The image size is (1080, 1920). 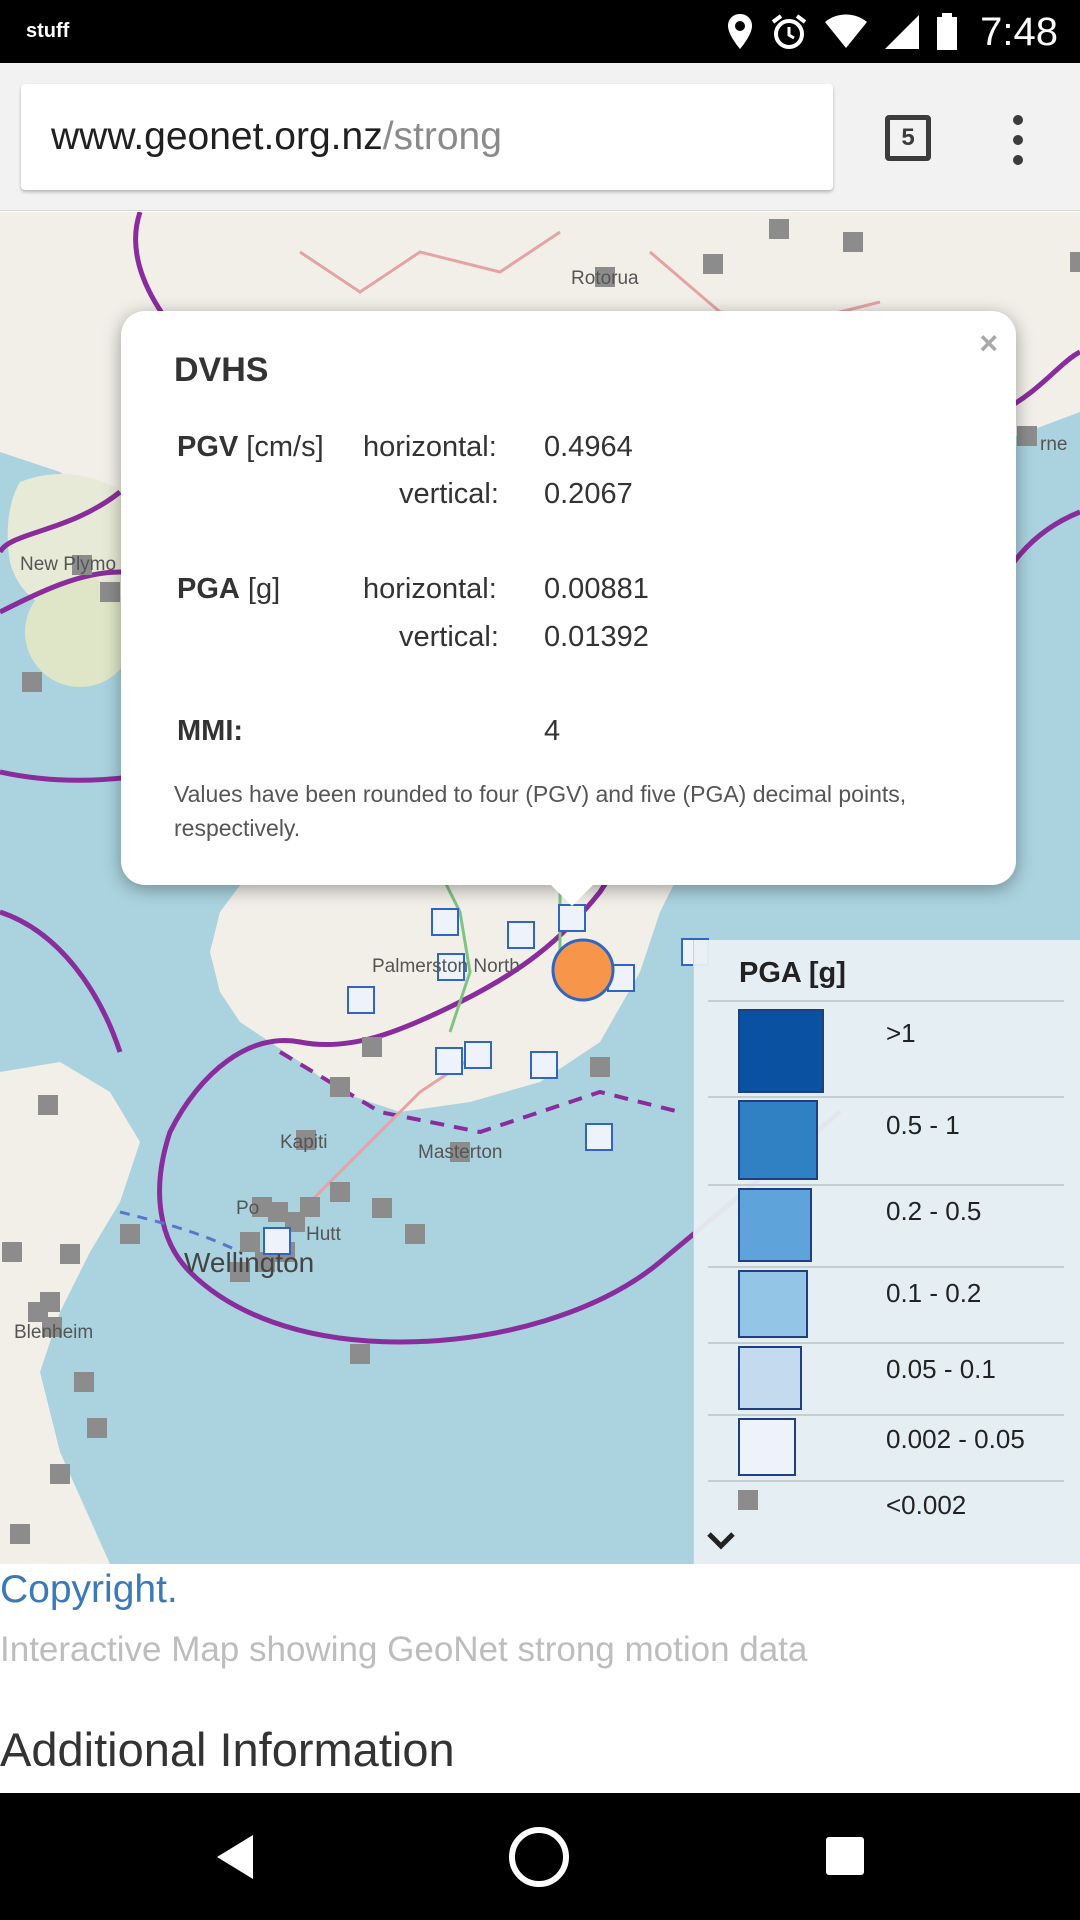 What do you see at coordinates (89, 1590) in the screenshot?
I see `copyright-link: Copyright.` at bounding box center [89, 1590].